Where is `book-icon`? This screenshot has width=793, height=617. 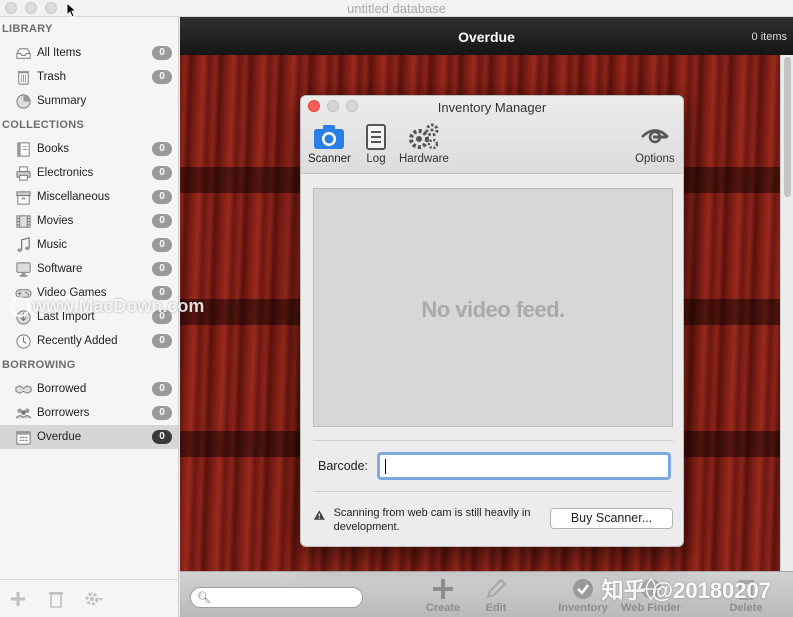
book-icon is located at coordinates (23, 149).